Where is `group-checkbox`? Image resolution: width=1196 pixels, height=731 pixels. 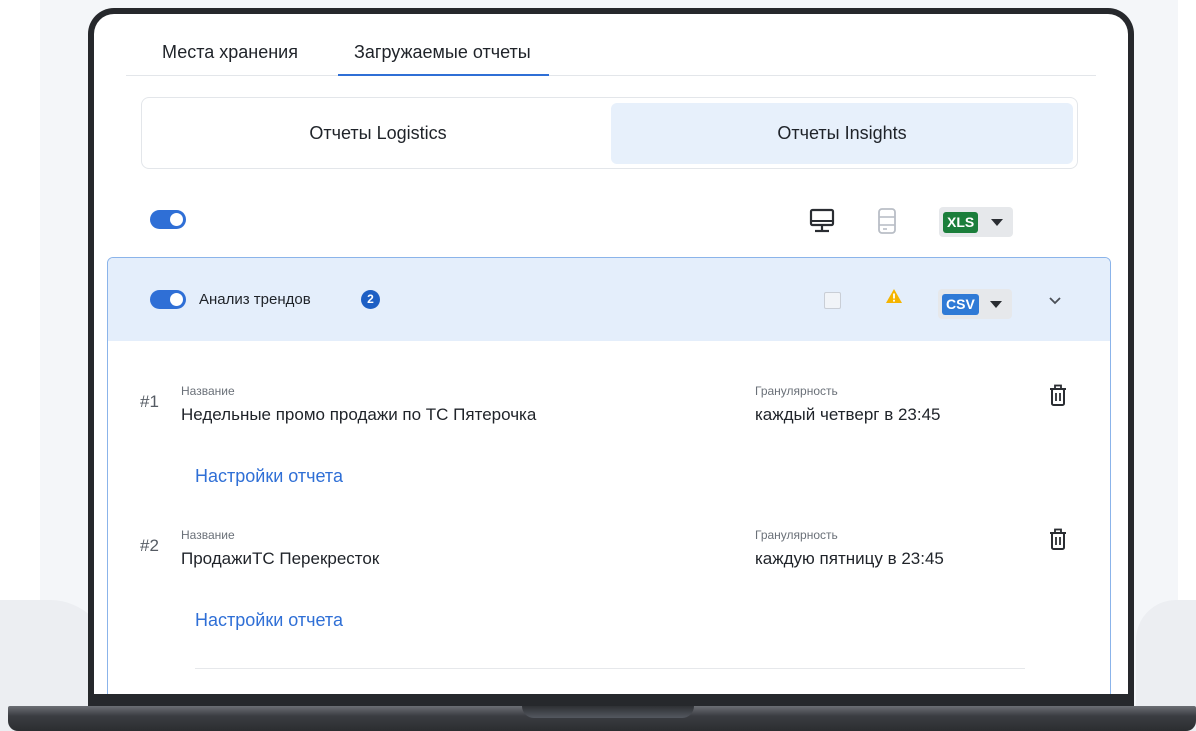
group-checkbox is located at coordinates (832, 300).